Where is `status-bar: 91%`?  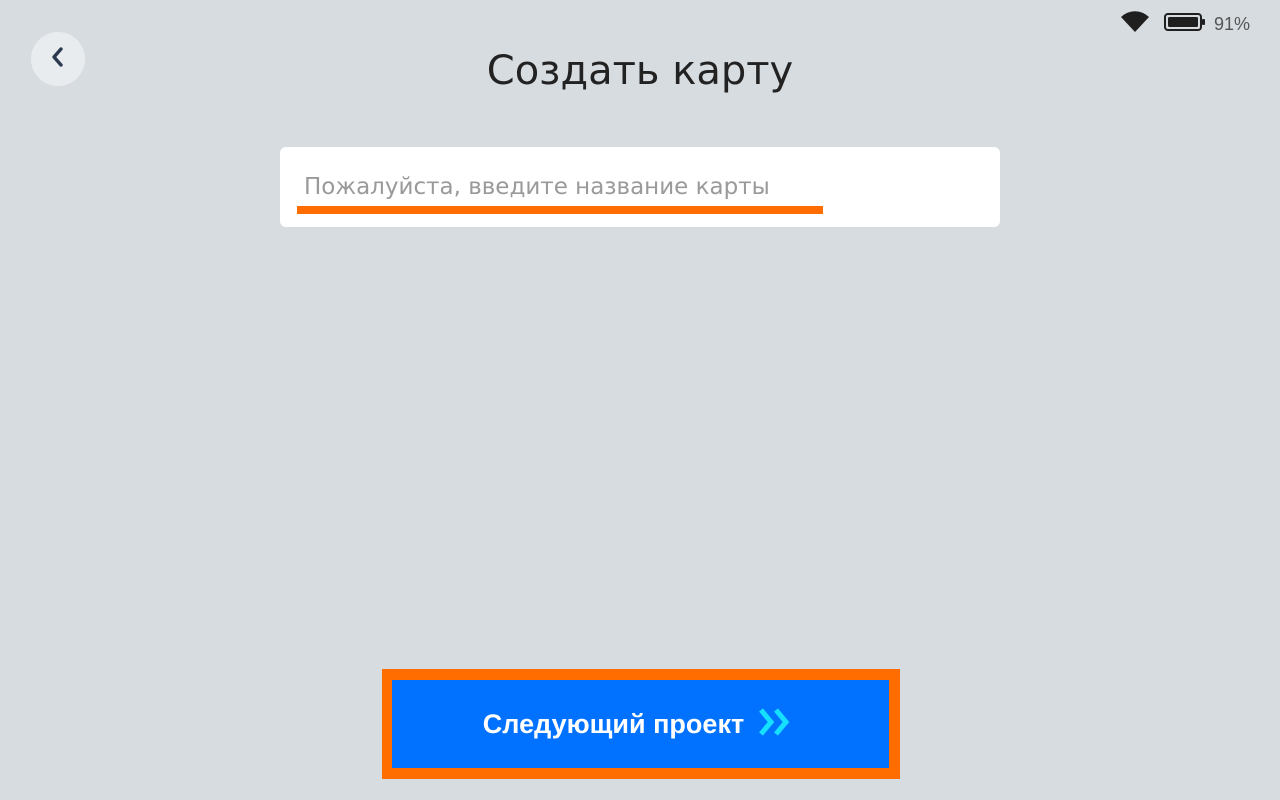 status-bar: 91% is located at coordinates (1185, 24).